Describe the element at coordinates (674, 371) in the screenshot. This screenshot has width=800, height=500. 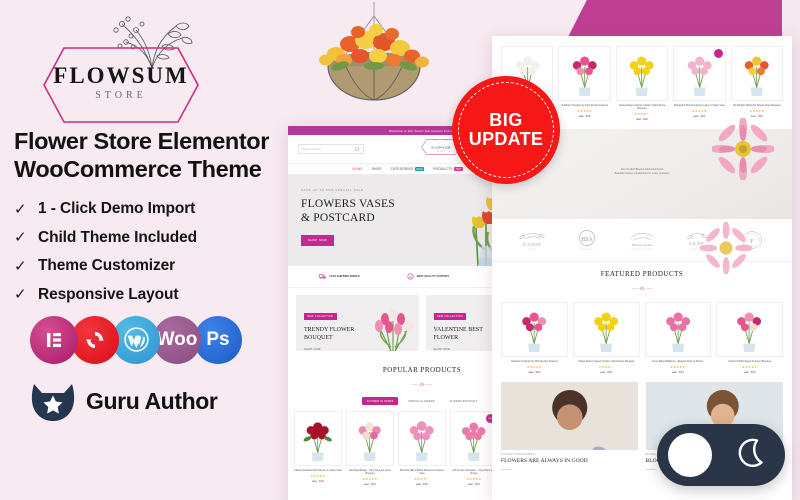
I see `old-price: $45` at that location.